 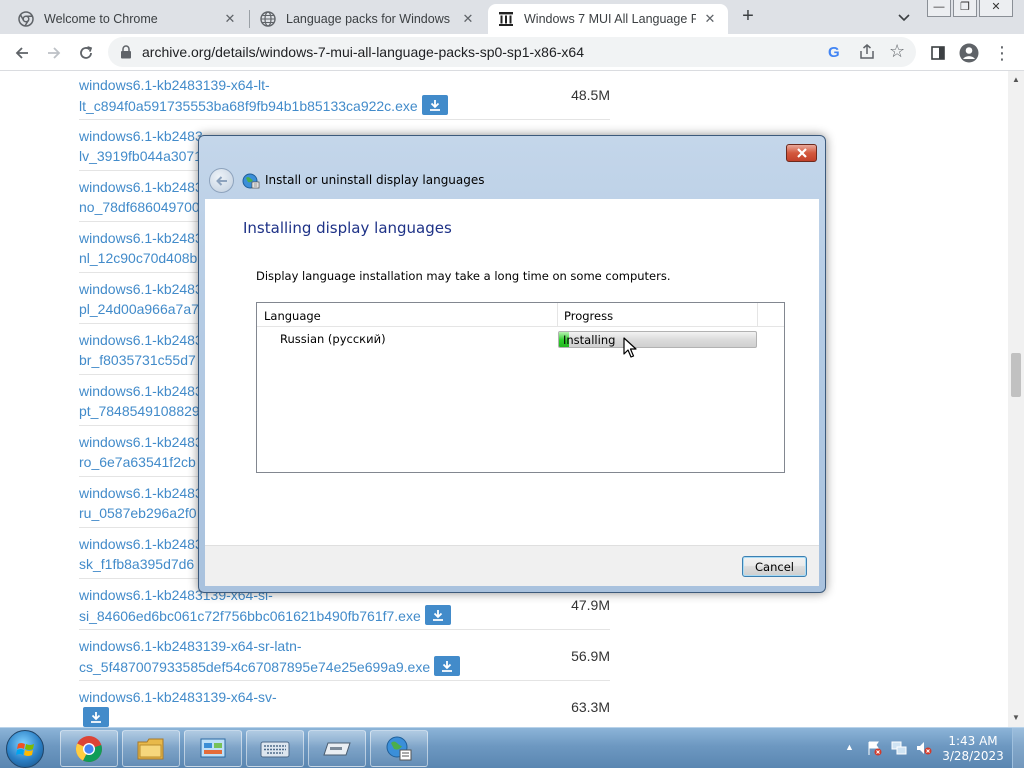 I want to click on action-center-flag-icon, so click(x=874, y=748).